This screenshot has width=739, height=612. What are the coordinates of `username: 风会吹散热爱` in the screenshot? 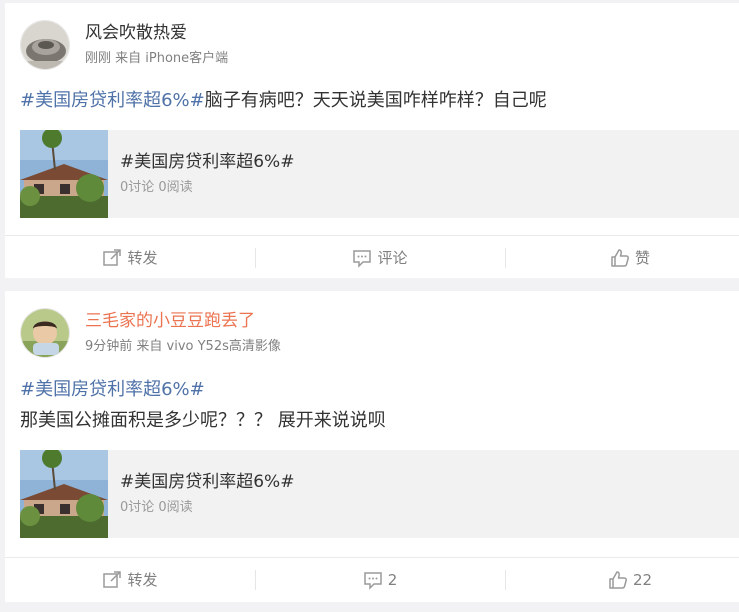 It's located at (136, 33).